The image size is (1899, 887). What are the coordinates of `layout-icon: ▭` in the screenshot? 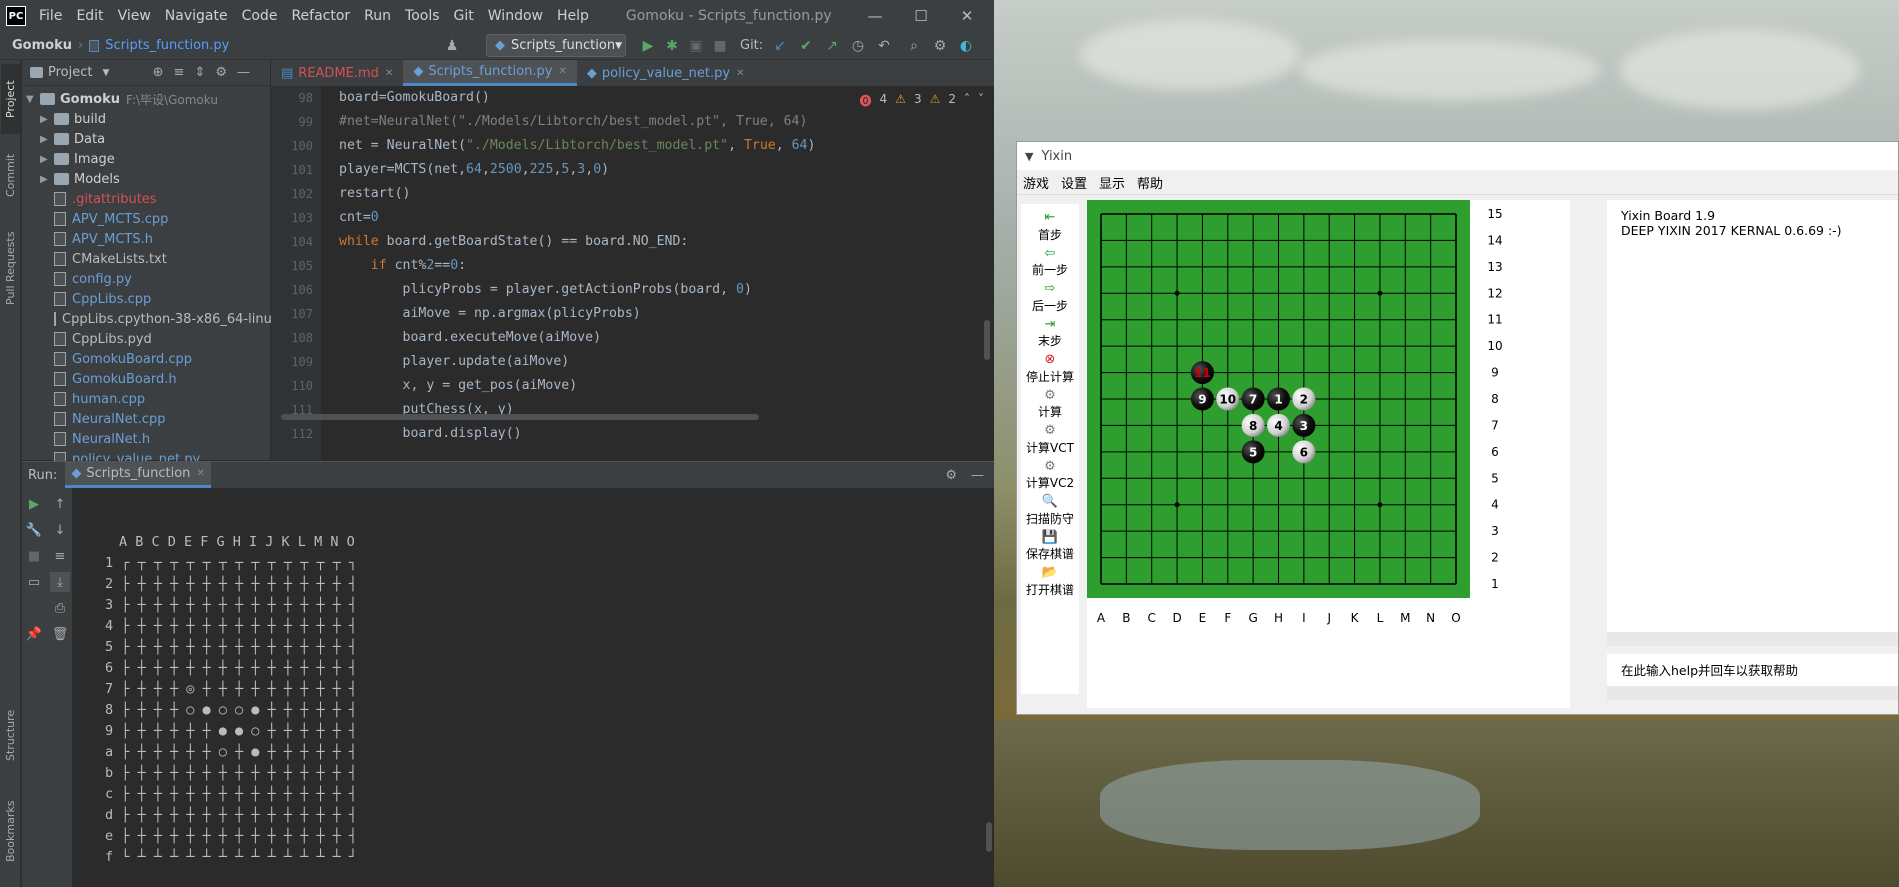 It's located at (34, 582).